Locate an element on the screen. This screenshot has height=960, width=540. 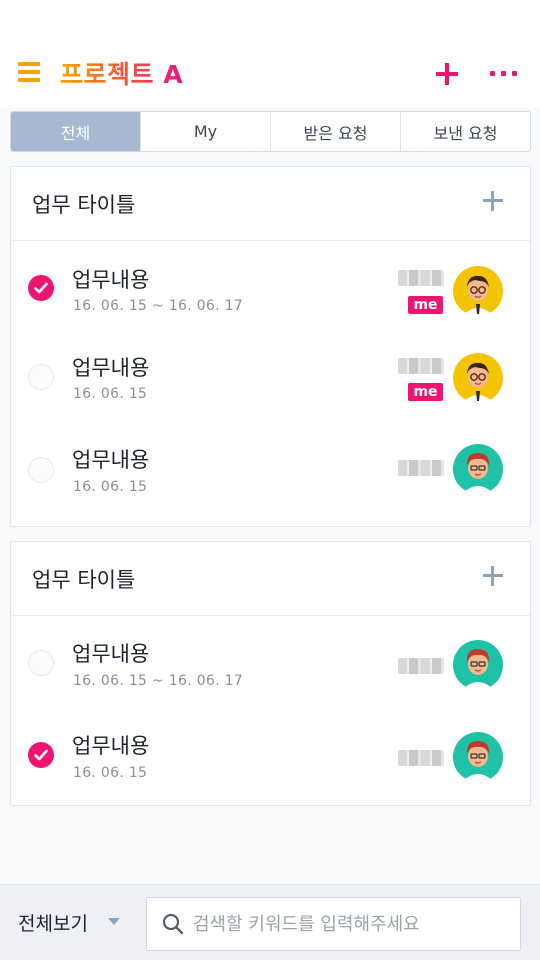
task-item: 업무내용 16. 06. 15 ~ 16. 06. 17 me is located at coordinates (270, 287).